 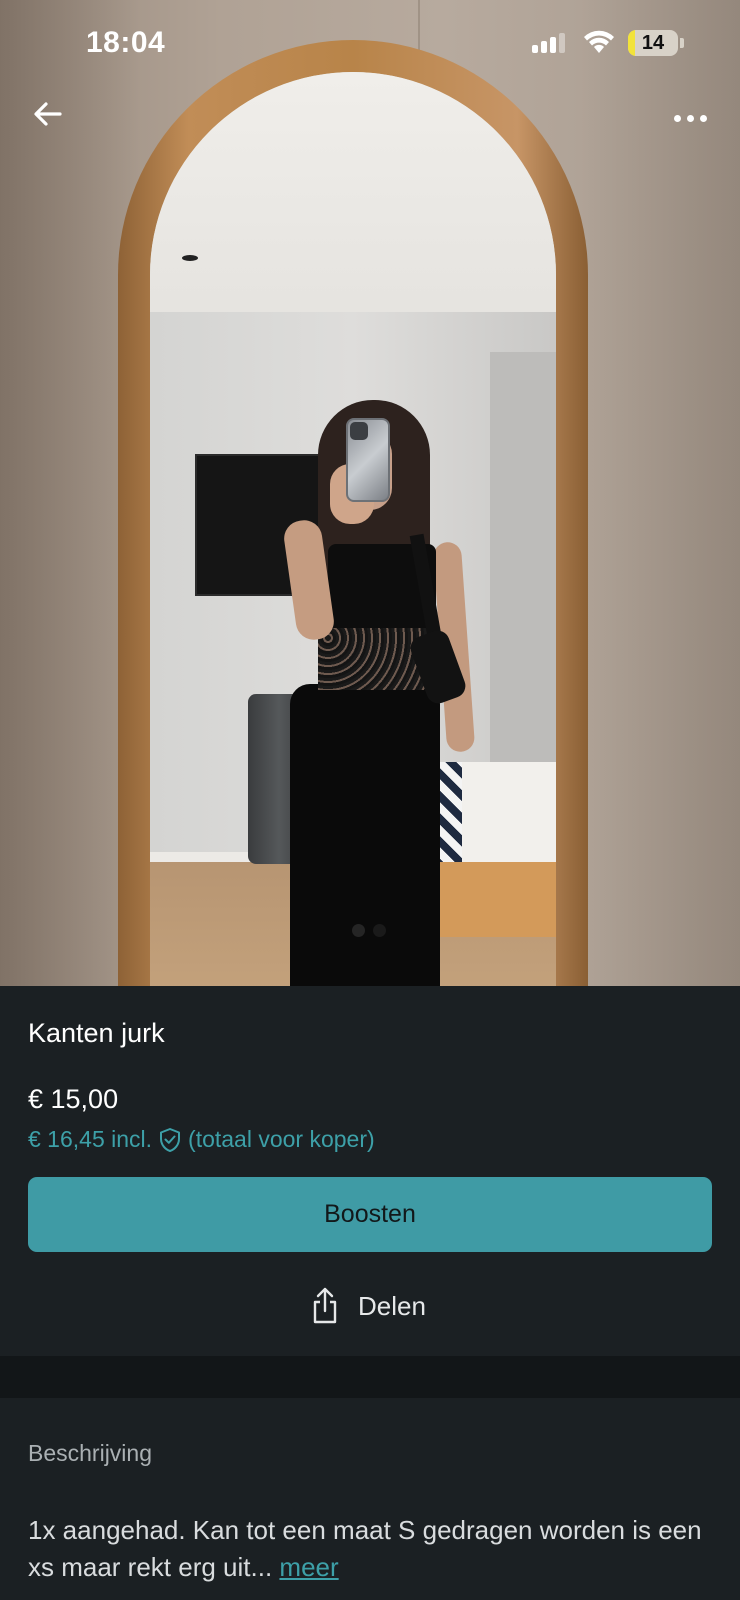 I want to click on phone-camera, so click(x=359, y=431).